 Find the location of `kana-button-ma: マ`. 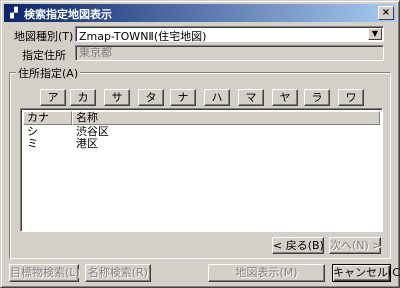

kana-button-ma: マ is located at coordinates (251, 97).